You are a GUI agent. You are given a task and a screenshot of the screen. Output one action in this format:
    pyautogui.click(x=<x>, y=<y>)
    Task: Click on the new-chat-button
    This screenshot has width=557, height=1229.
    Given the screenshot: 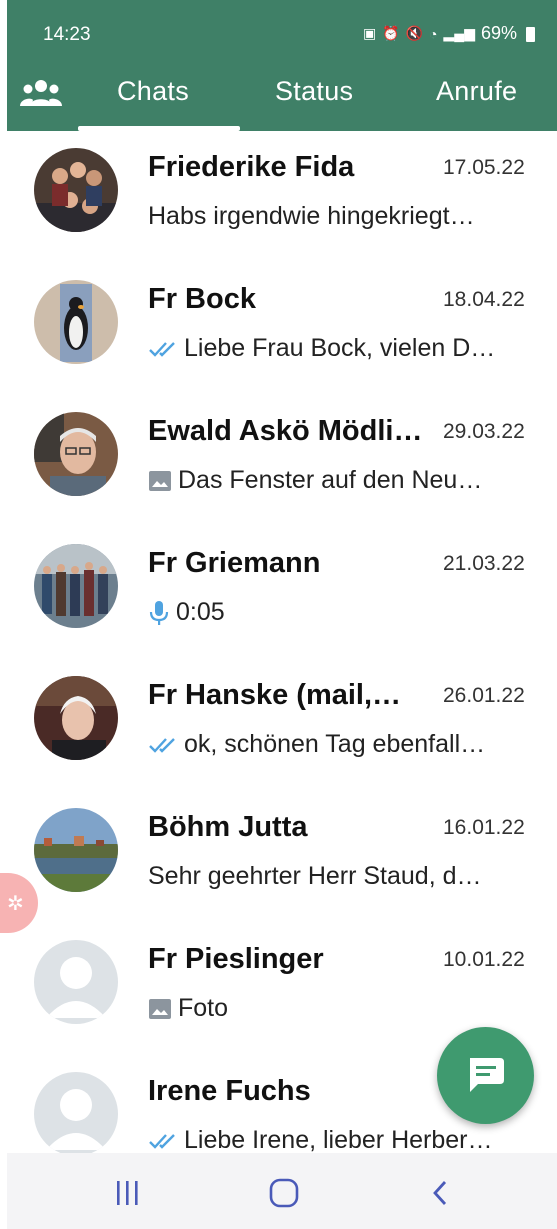 What is the action you would take?
    pyautogui.click(x=485, y=1075)
    